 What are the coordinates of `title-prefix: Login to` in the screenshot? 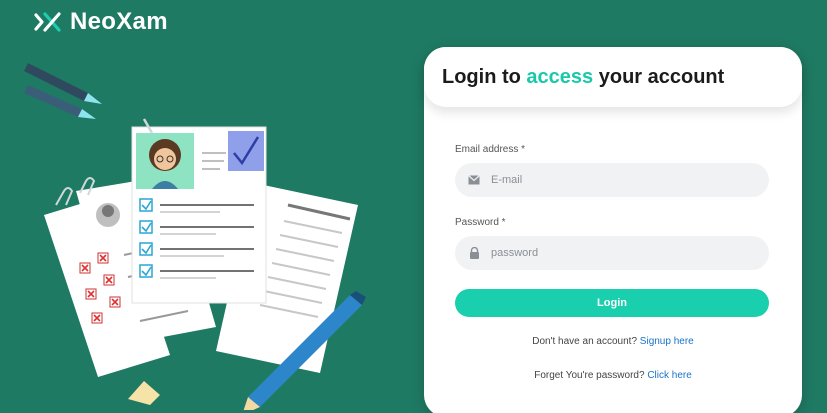 It's located at (484, 76).